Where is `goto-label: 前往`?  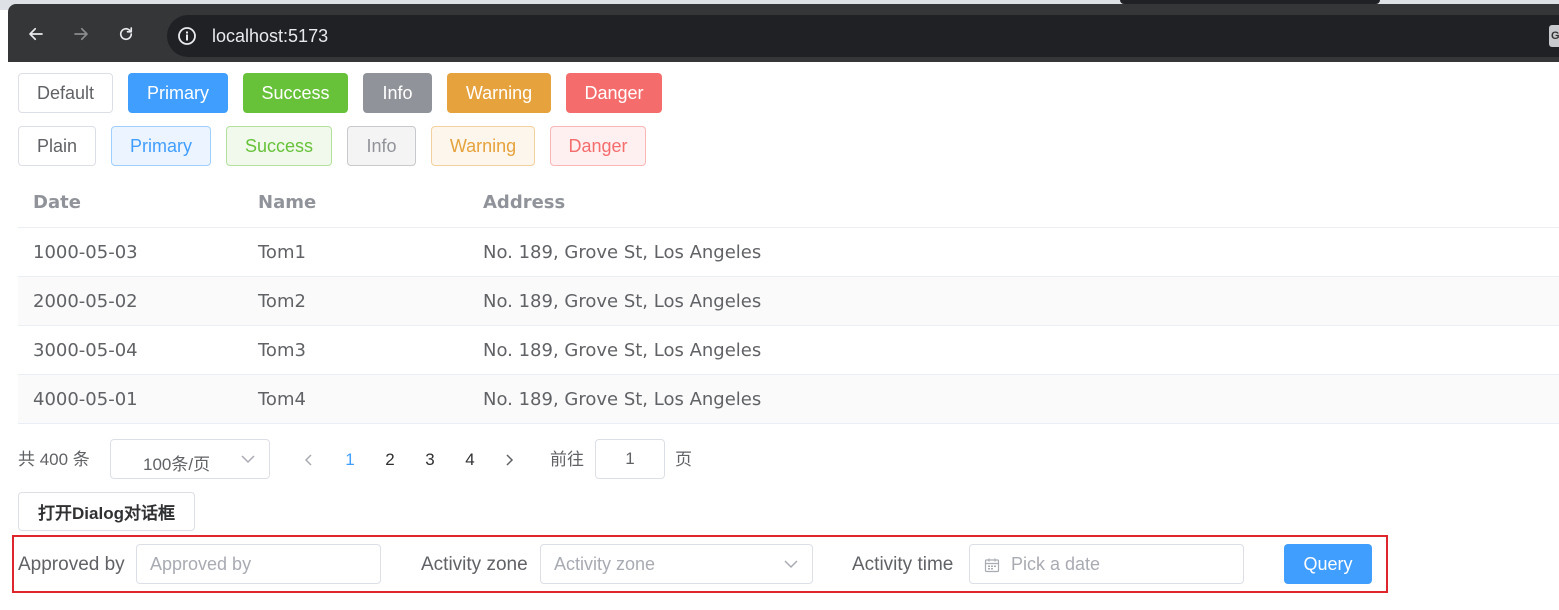 goto-label: 前往 is located at coordinates (567, 459).